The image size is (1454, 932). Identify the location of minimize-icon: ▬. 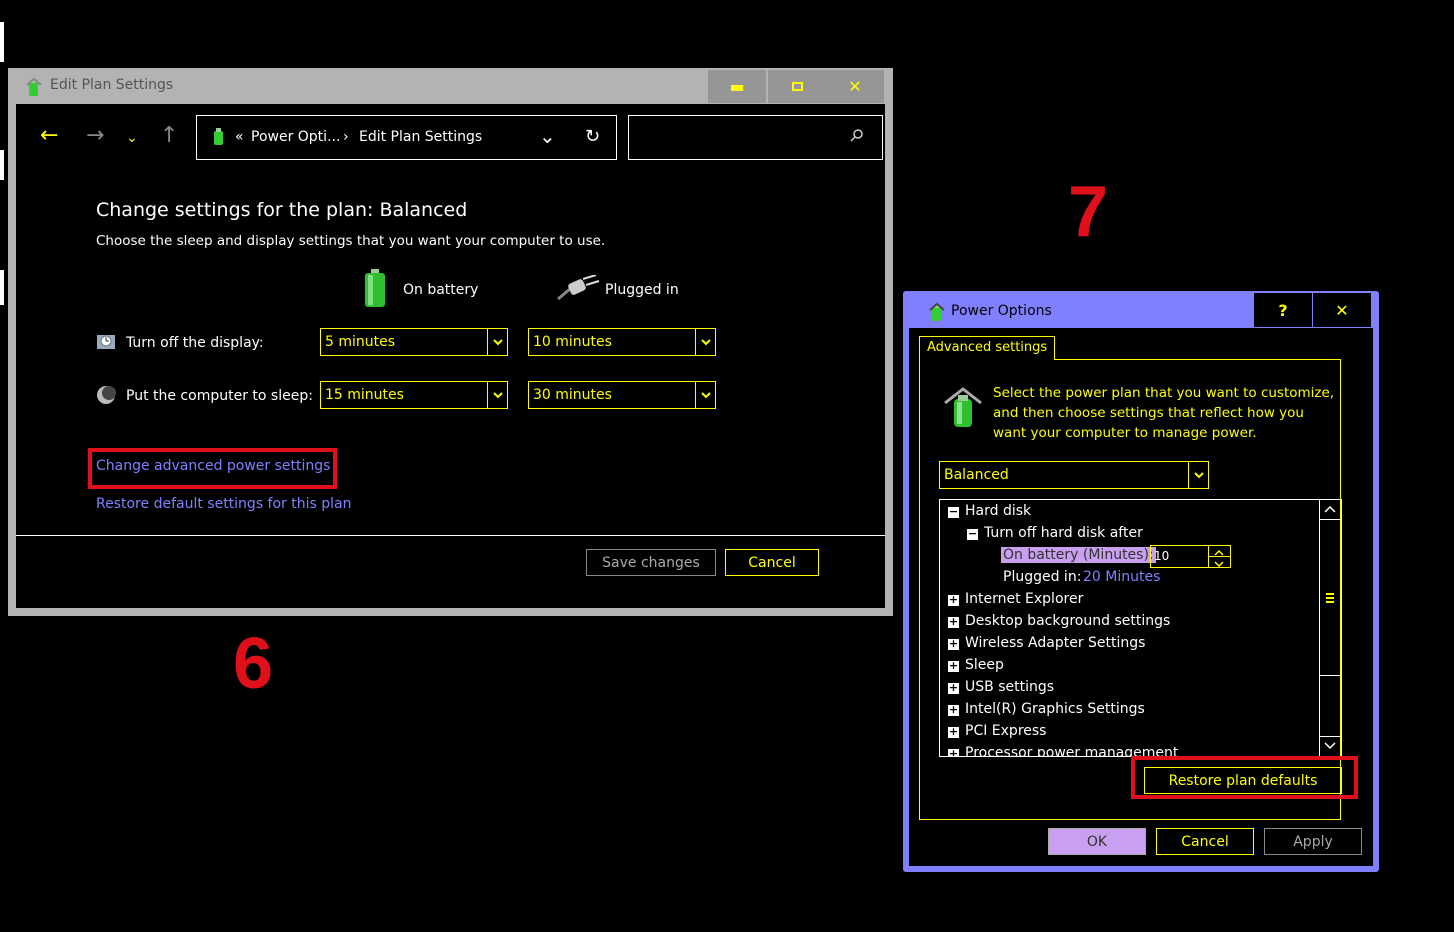
(737, 86).